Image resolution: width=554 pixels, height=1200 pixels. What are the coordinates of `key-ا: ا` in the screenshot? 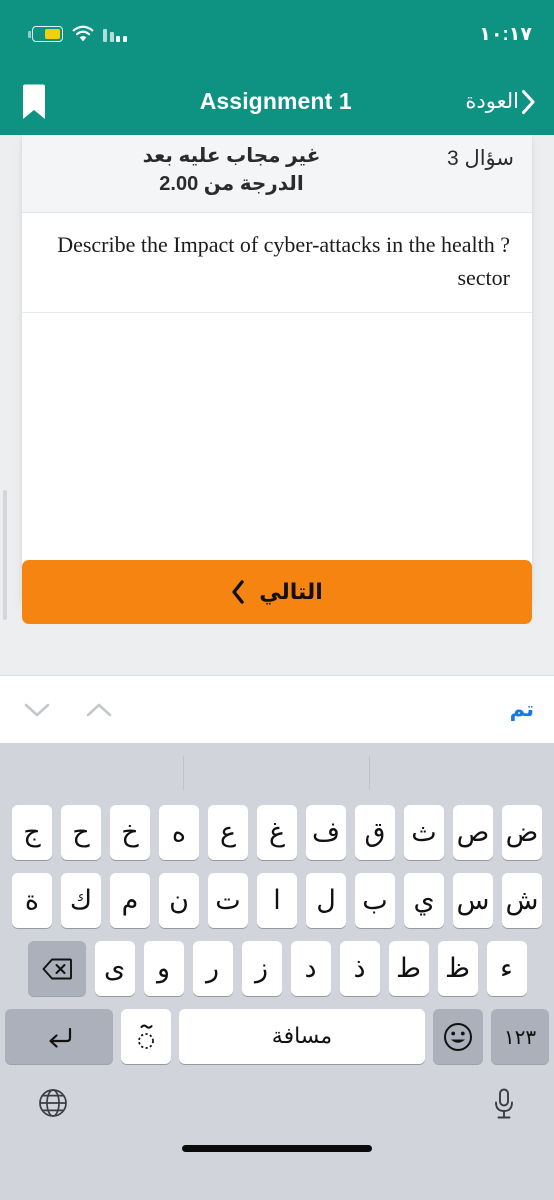 It's located at (277, 900).